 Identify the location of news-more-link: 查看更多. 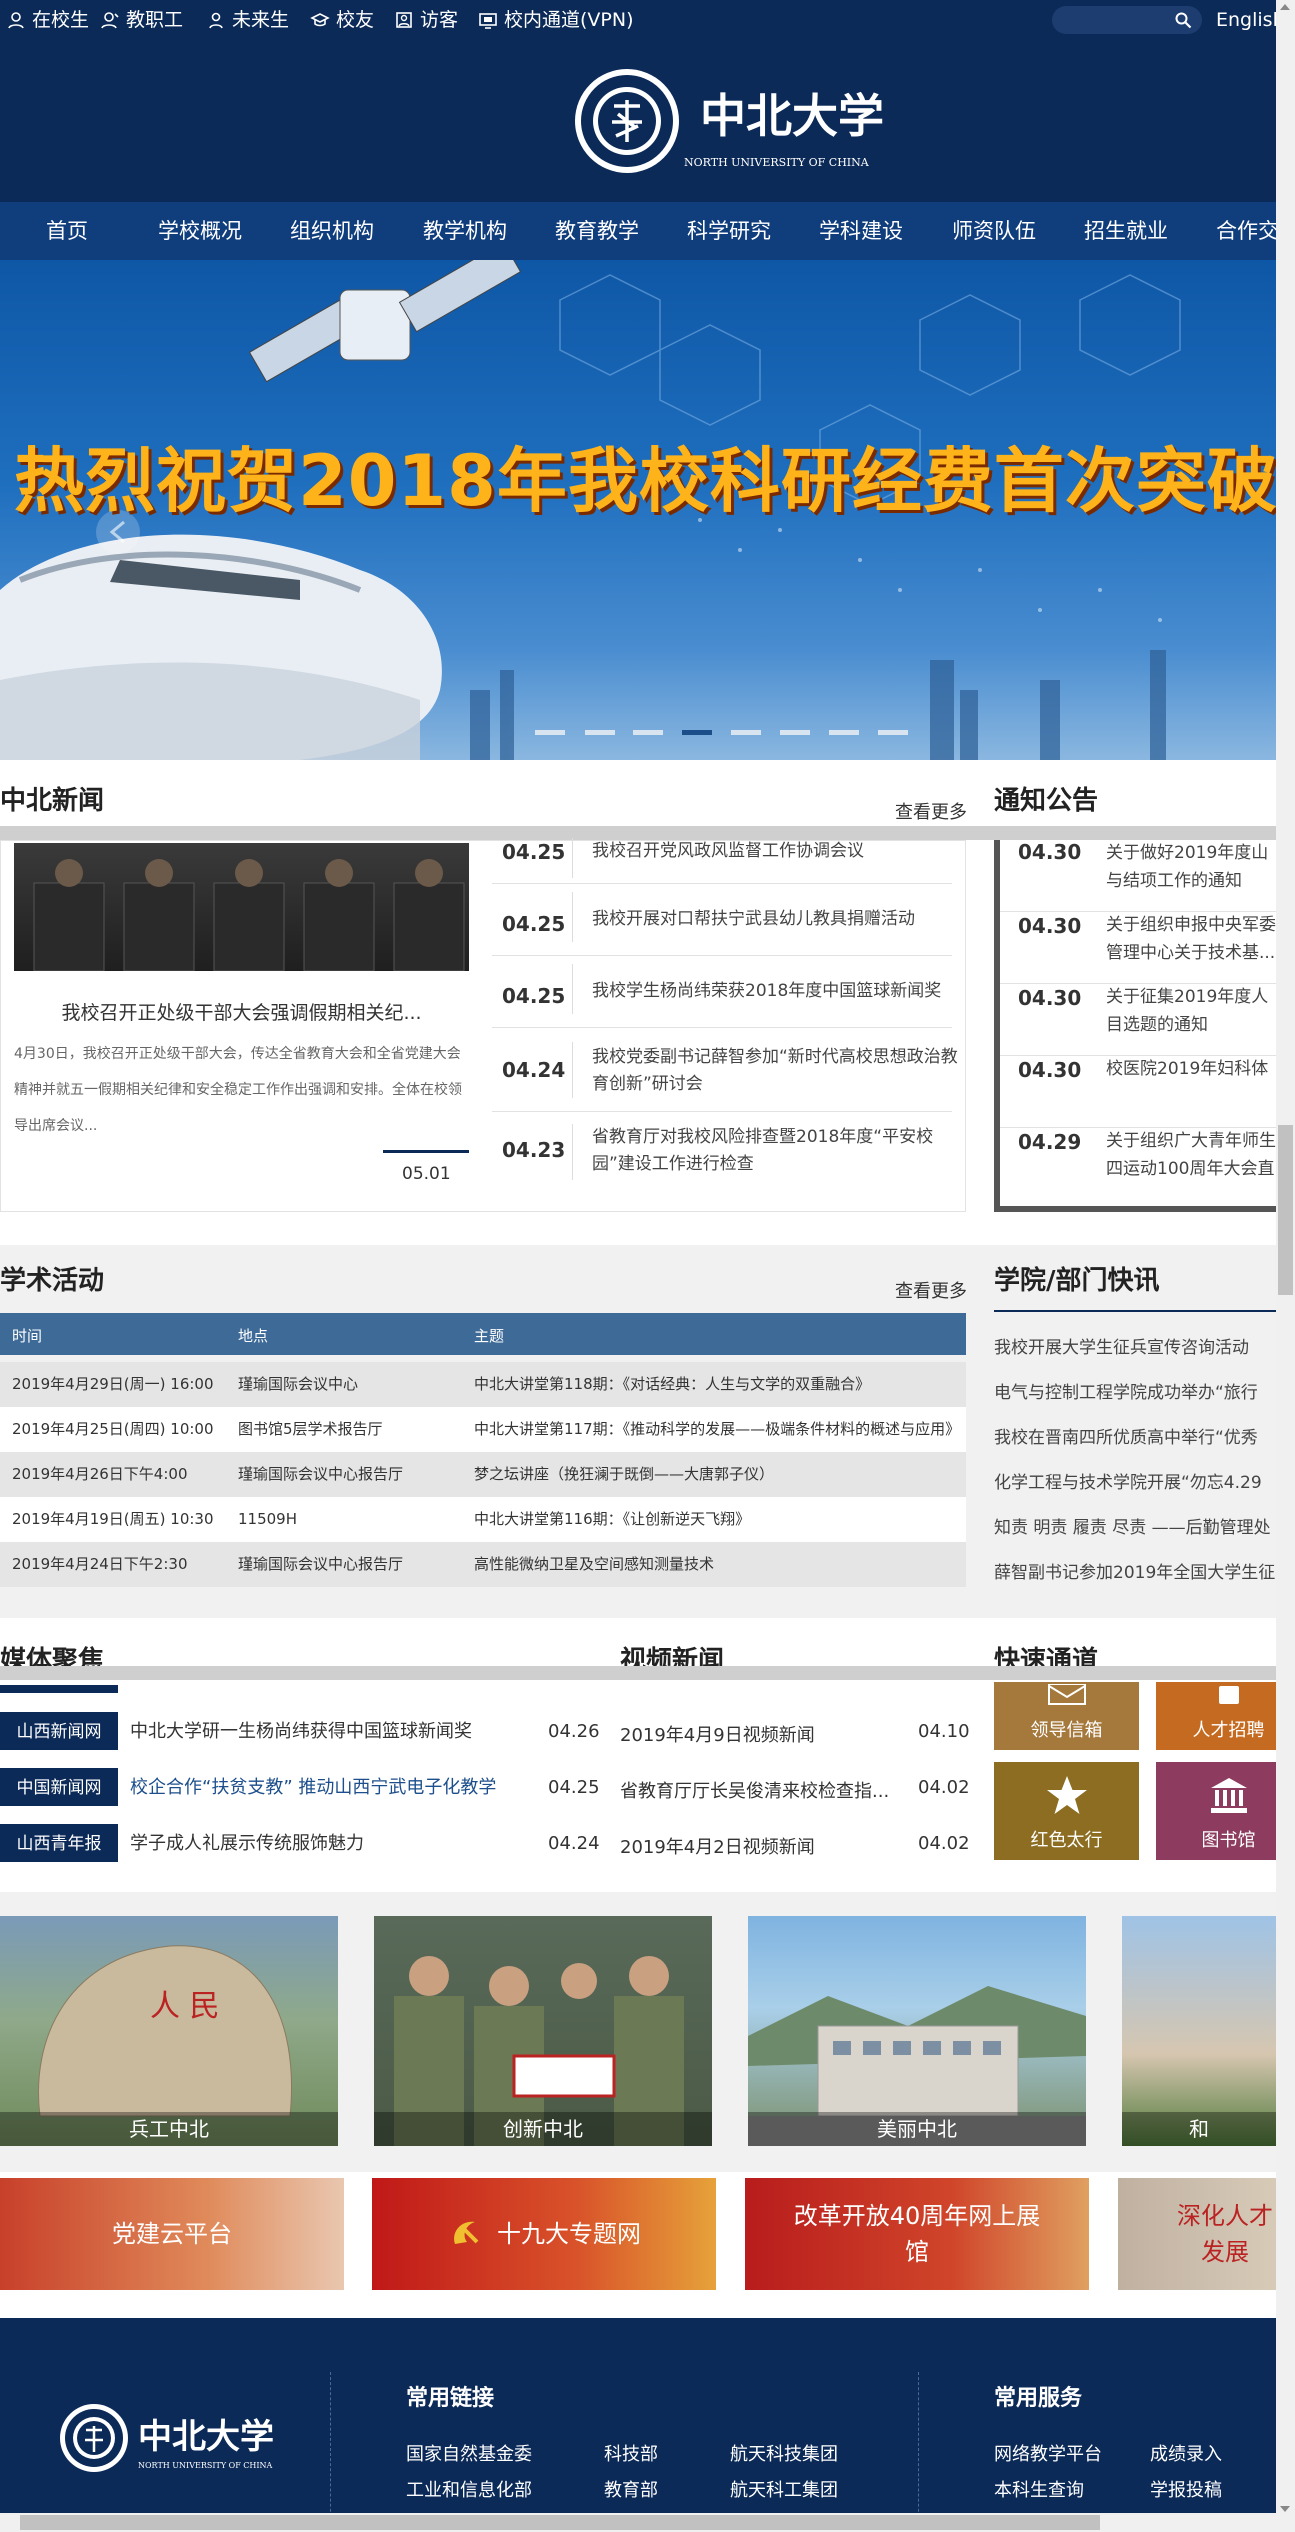
(931, 811).